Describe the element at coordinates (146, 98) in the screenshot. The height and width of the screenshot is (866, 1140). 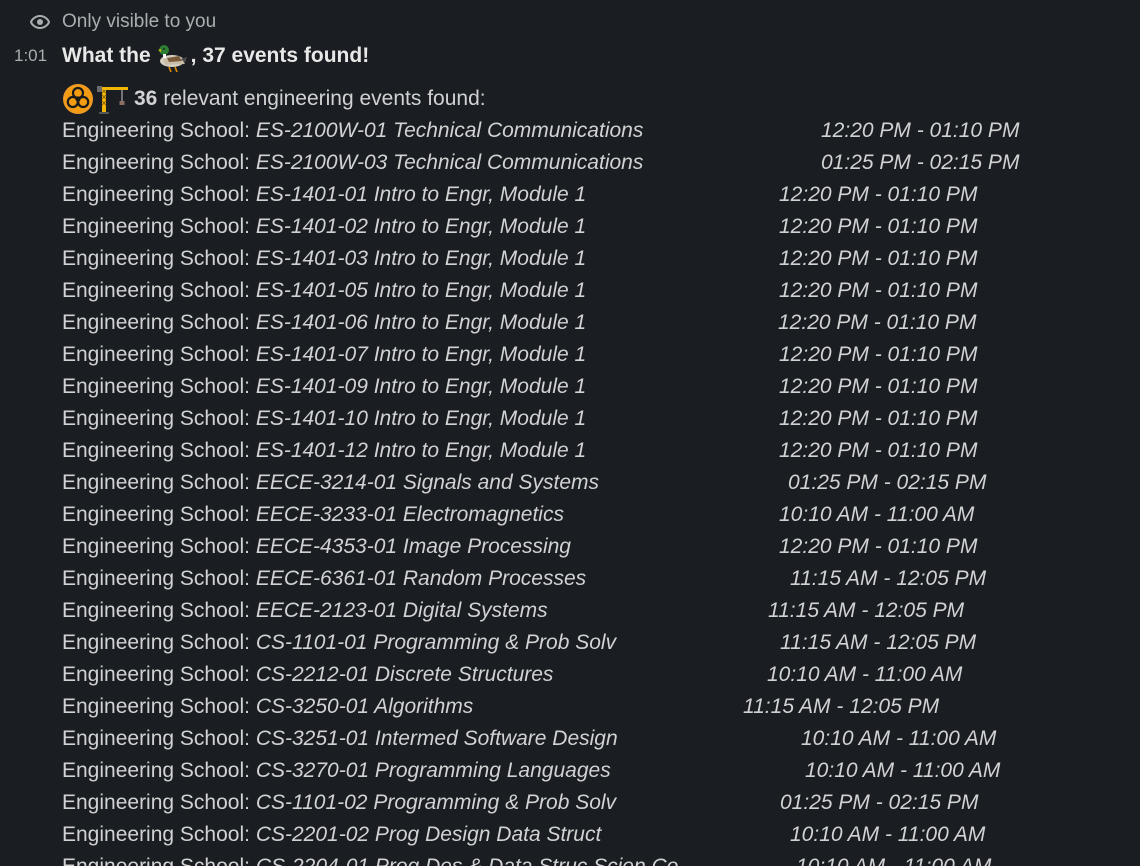
I see `summary-count: 36` at that location.